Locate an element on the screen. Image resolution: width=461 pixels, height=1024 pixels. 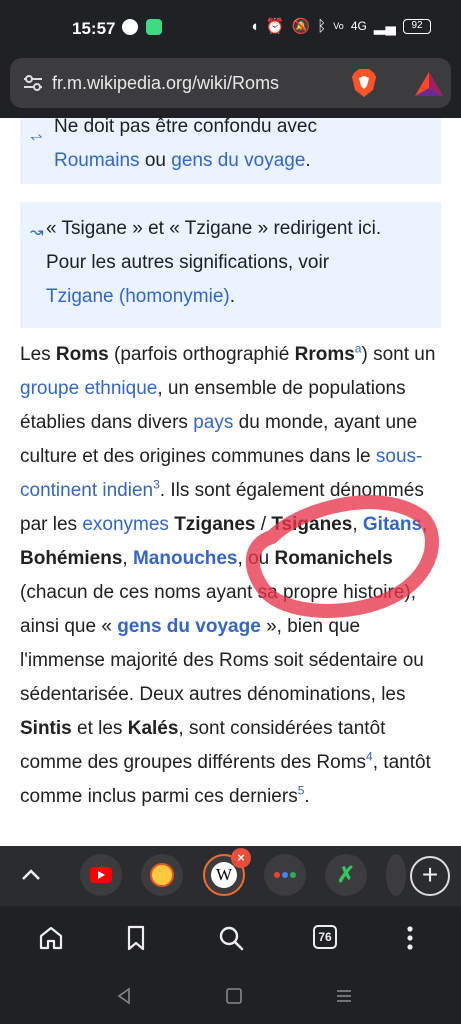
link-gens-du-voyage: gens du voyage is located at coordinates (238, 160).